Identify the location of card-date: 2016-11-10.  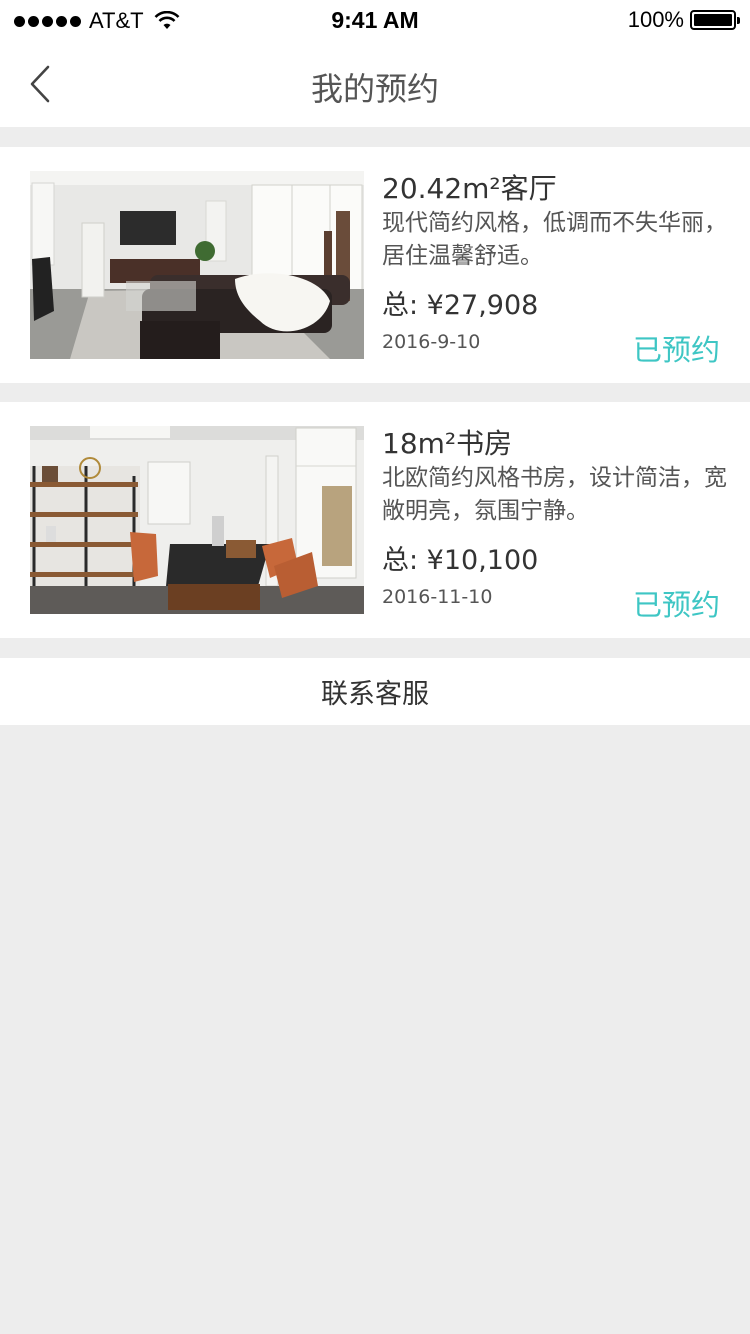
(437, 597).